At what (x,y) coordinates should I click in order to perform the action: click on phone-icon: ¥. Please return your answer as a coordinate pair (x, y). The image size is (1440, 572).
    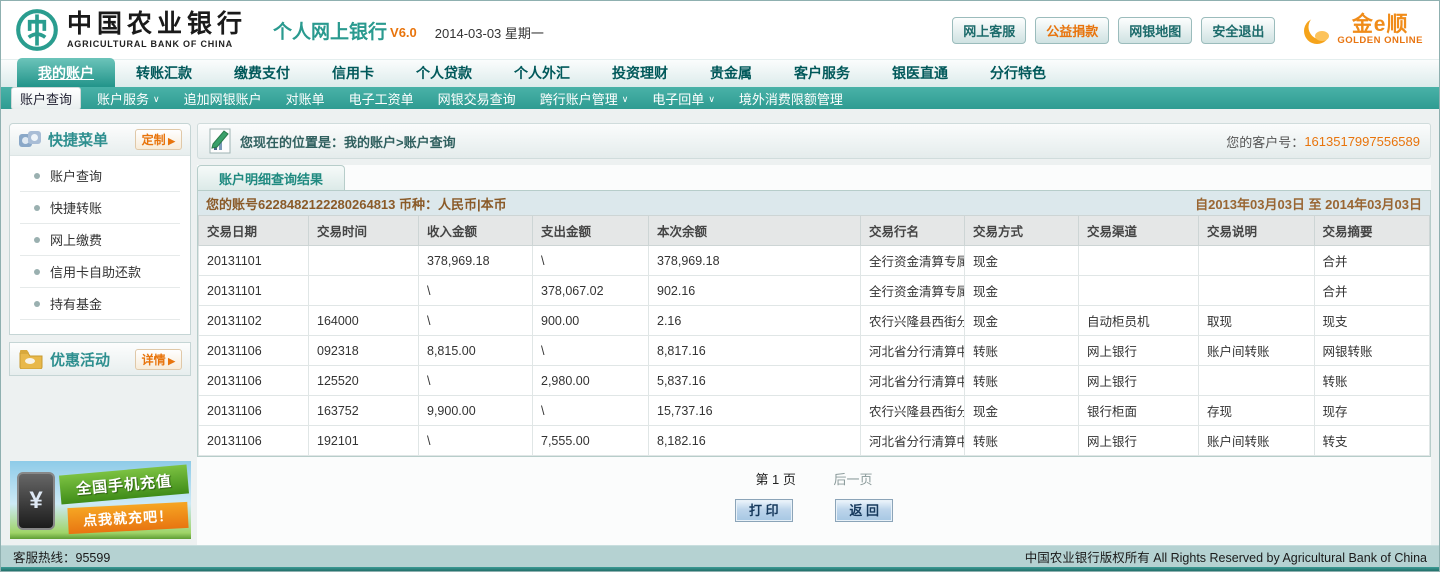
    Looking at the image, I should click on (36, 501).